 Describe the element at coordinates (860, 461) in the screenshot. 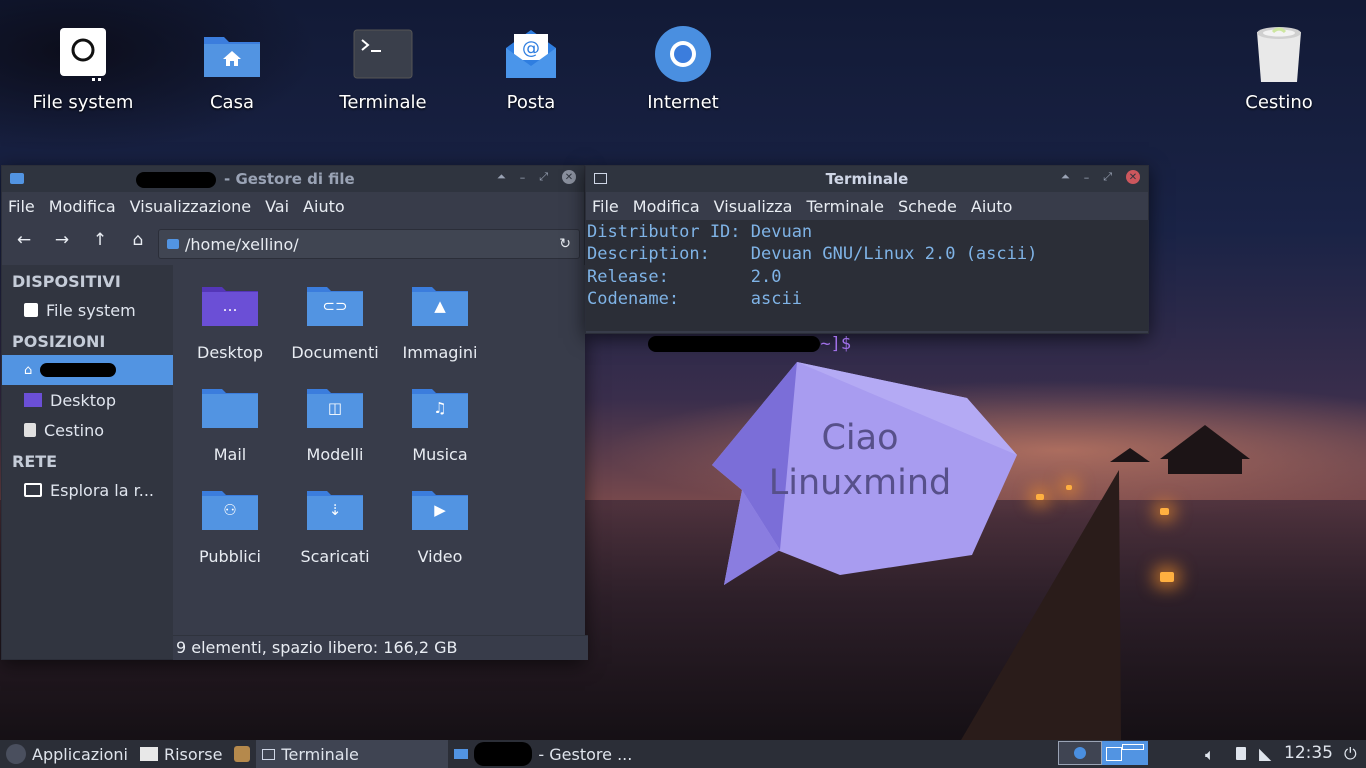

I see `bubble-text: Ciao Linuxmind` at that location.